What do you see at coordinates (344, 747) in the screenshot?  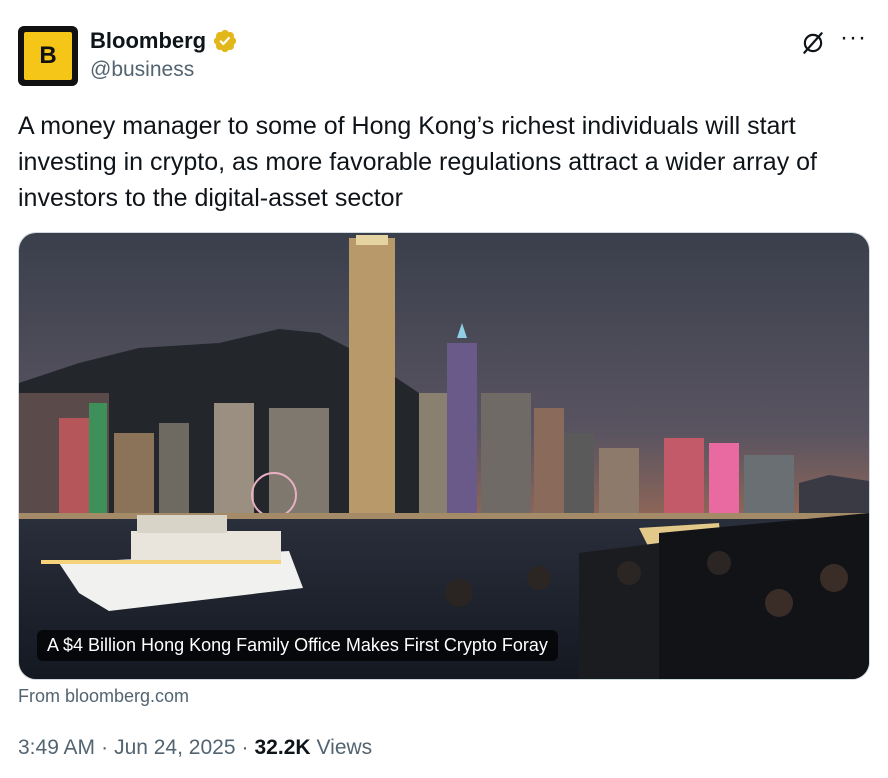 I see `views-label: Views` at bounding box center [344, 747].